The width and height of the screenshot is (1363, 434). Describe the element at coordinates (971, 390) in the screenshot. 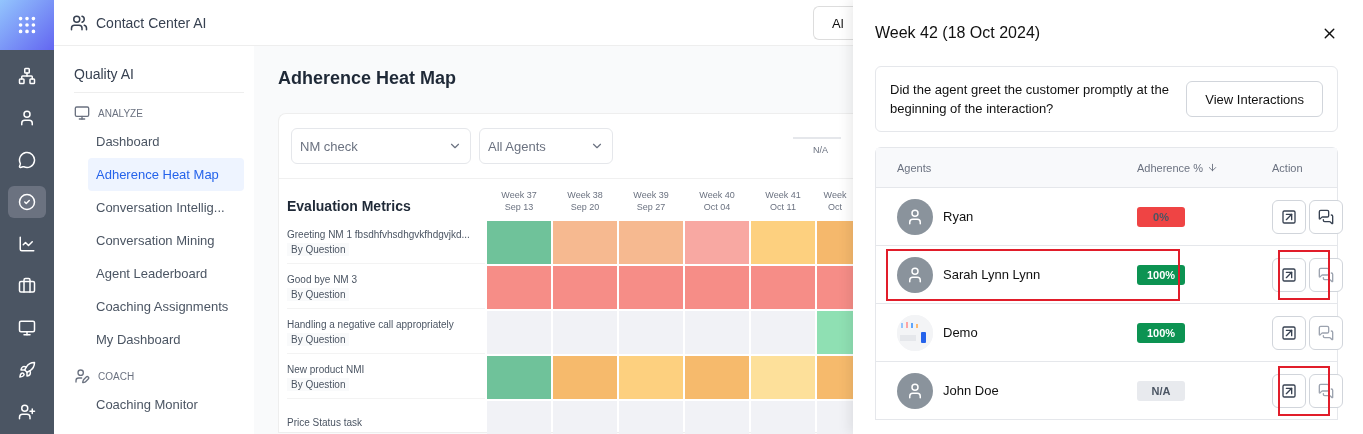

I see `agent-name: John Doe` at that location.